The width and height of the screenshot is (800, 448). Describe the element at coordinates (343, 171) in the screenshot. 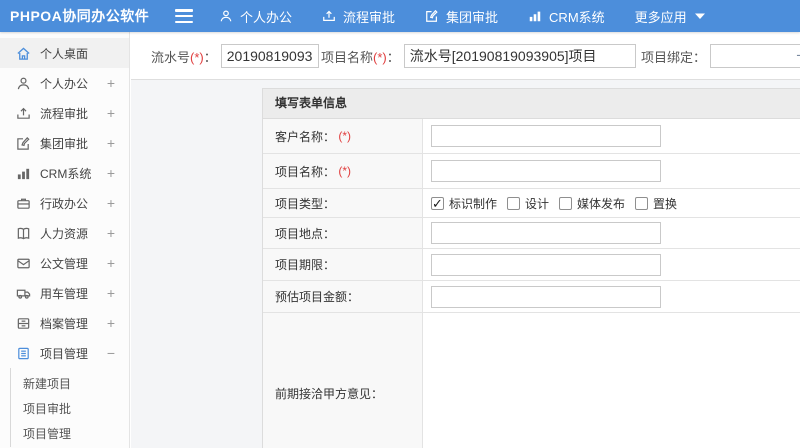

I see `project-name-row-label: 项目名称： (*)` at that location.